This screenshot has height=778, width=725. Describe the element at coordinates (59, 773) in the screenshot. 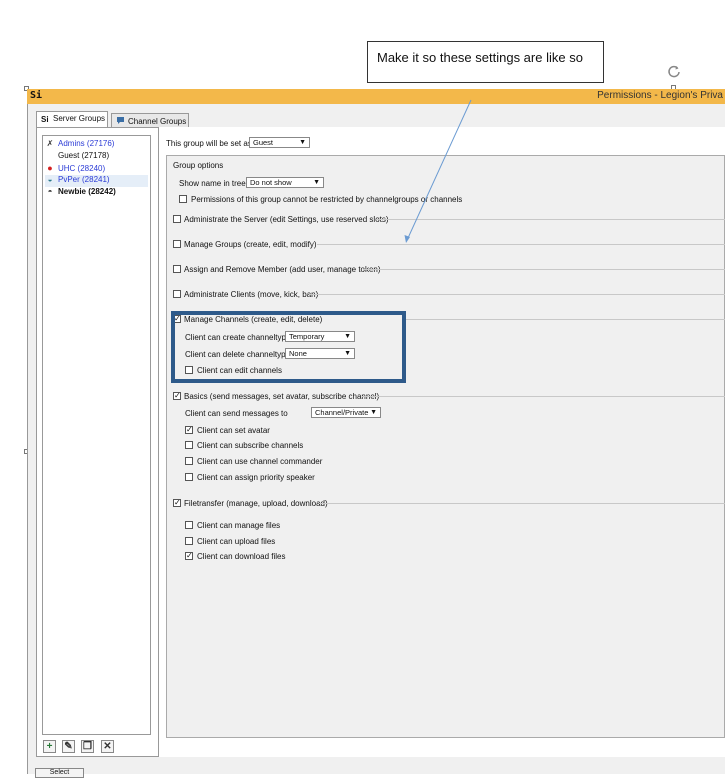

I see `select-button: Select` at that location.